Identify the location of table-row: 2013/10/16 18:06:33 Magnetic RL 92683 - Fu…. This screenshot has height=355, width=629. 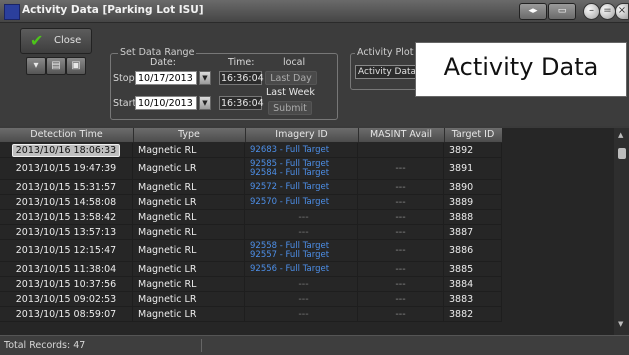
(251, 150).